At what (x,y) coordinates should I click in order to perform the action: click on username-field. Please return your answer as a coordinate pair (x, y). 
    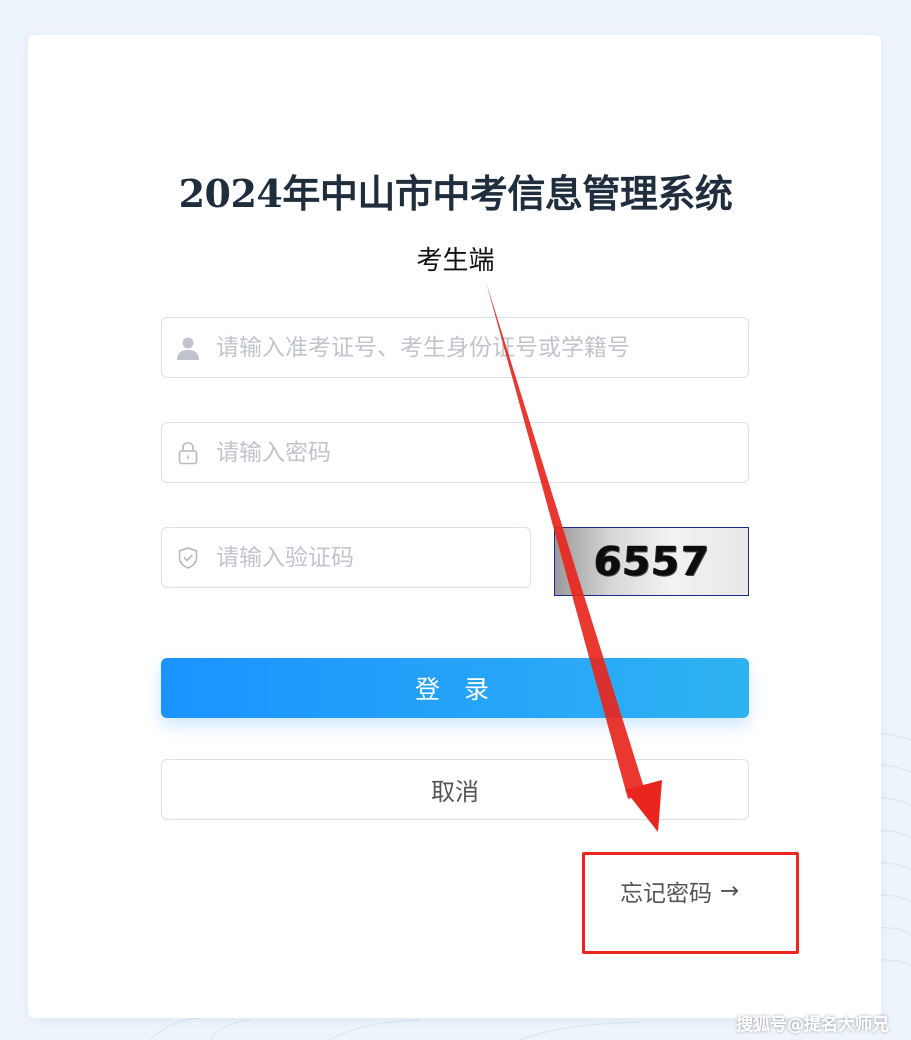
    Looking at the image, I should click on (455, 347).